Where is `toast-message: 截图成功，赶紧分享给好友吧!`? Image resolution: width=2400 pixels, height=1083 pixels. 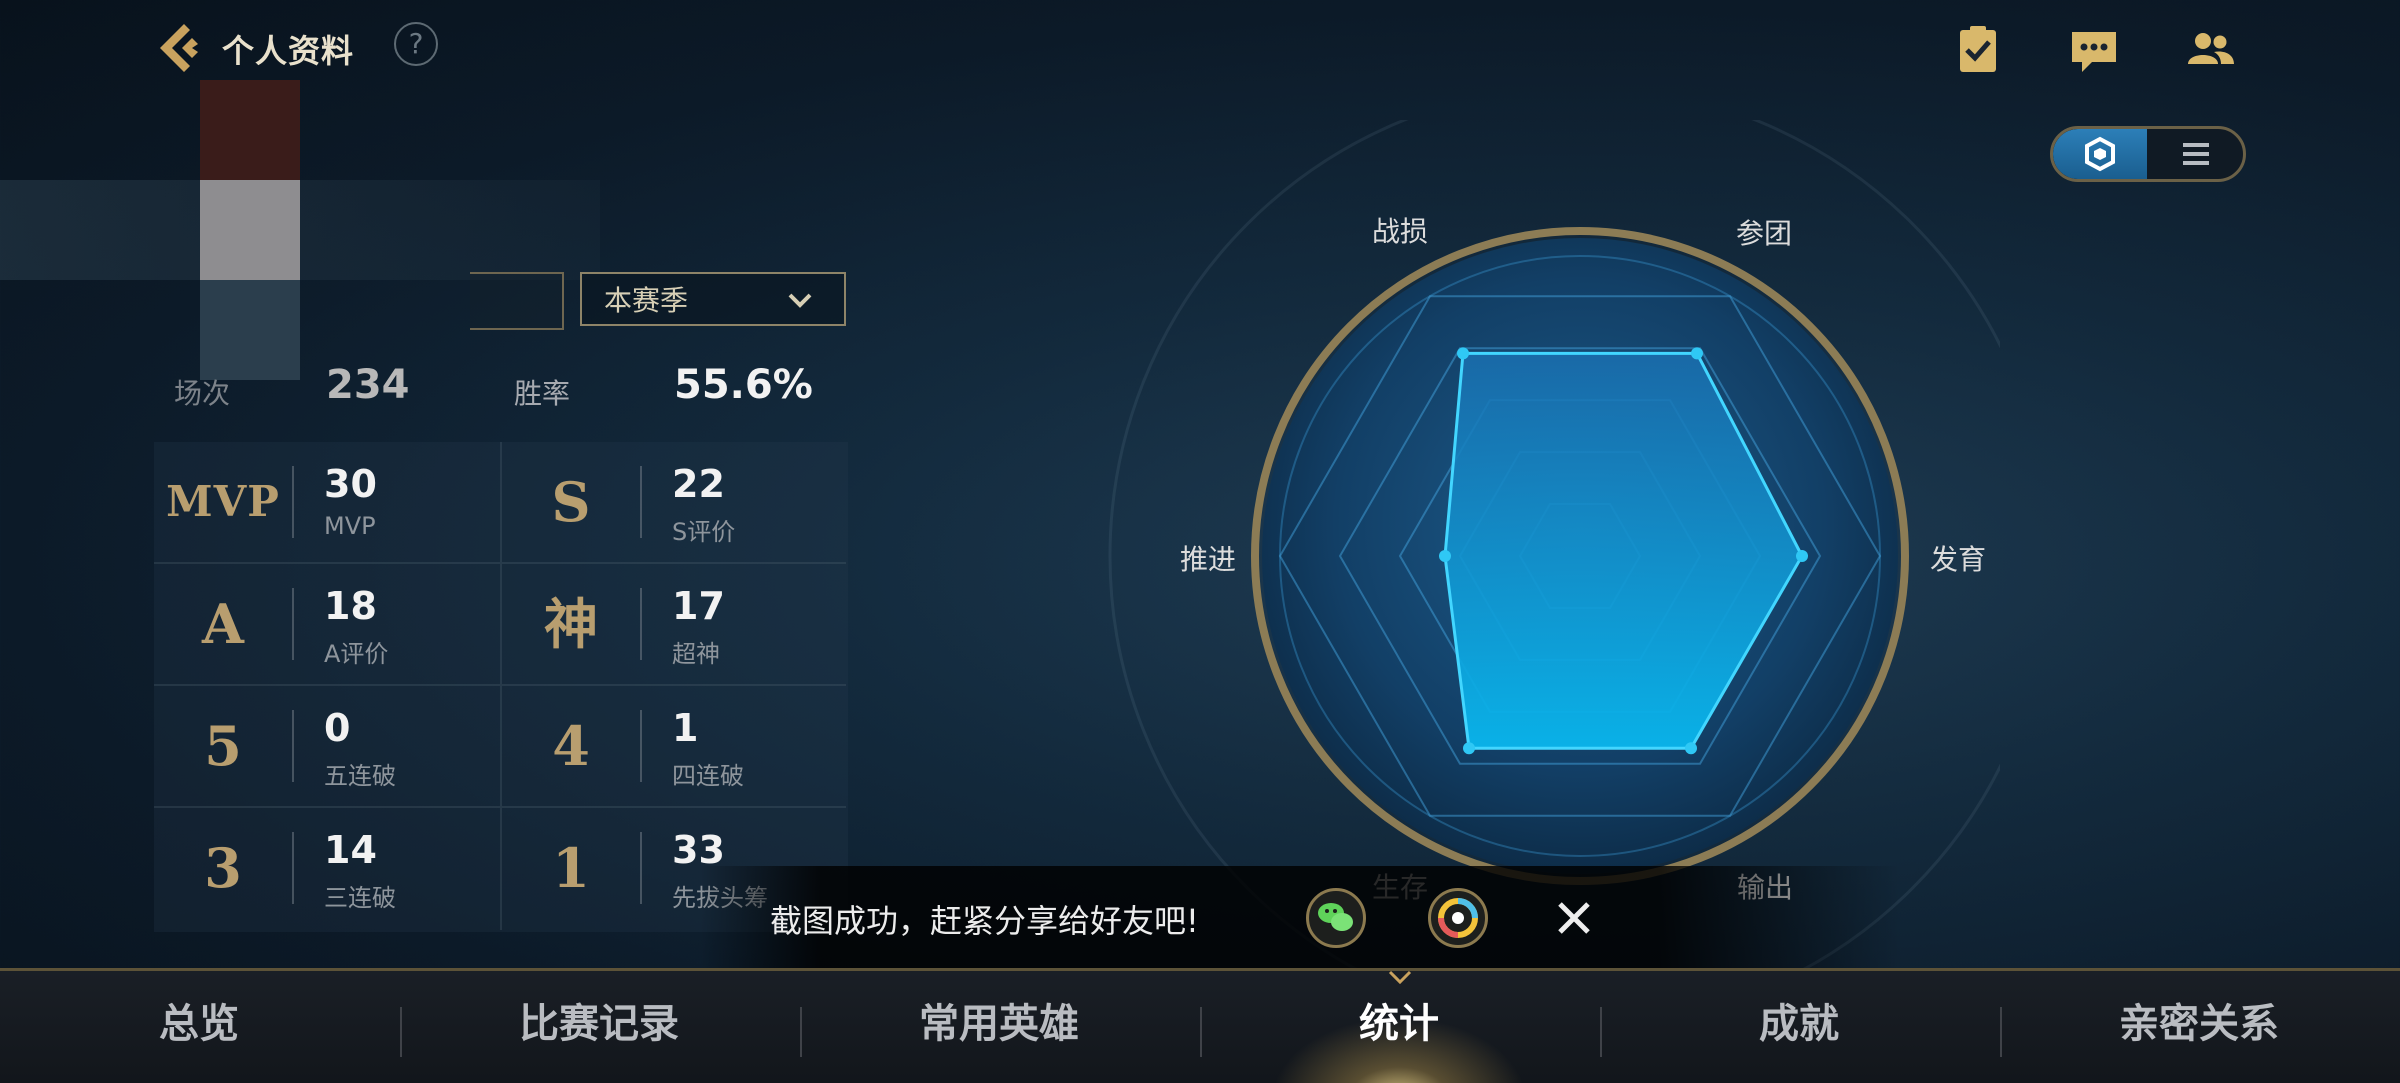 toast-message: 截图成功，赶紧分享给好友吧! is located at coordinates (984, 921).